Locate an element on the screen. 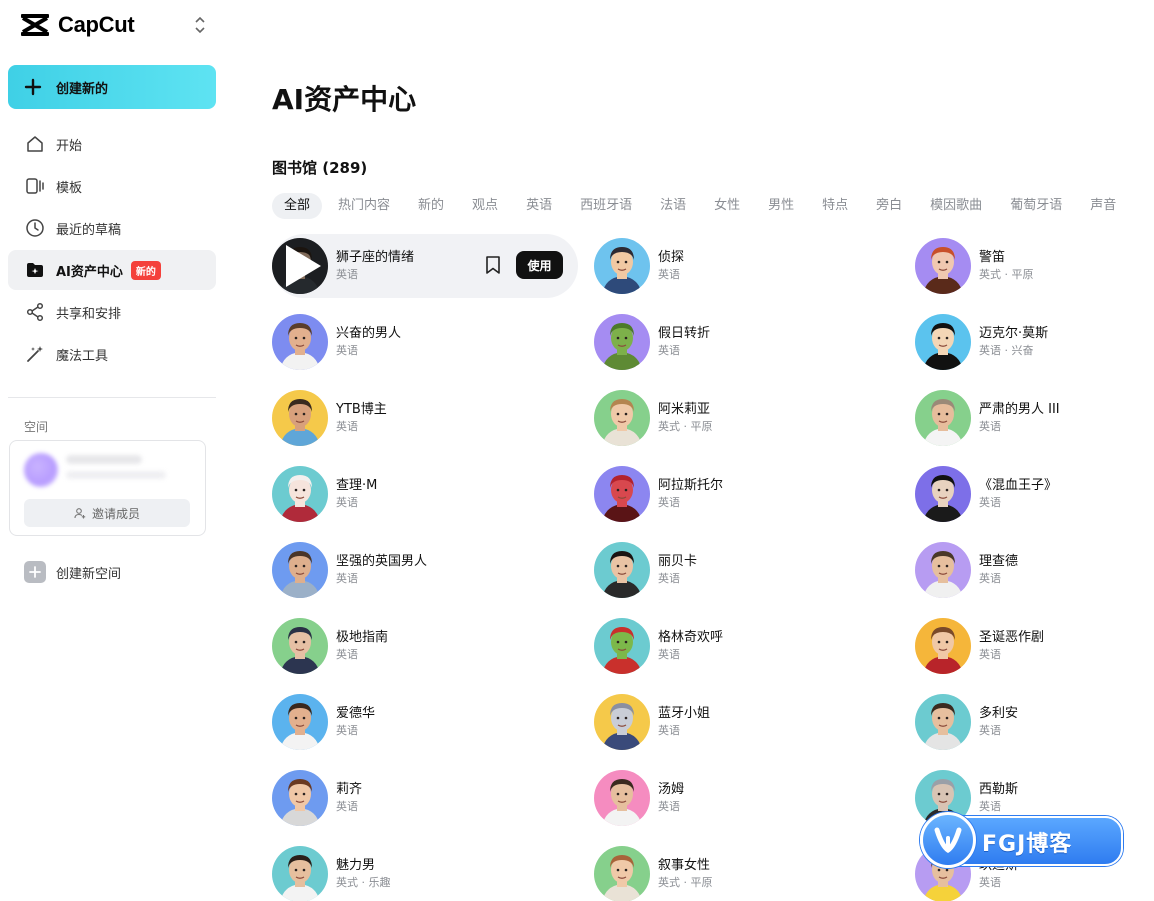  voice-name: 魅力男 is located at coordinates (356, 865).